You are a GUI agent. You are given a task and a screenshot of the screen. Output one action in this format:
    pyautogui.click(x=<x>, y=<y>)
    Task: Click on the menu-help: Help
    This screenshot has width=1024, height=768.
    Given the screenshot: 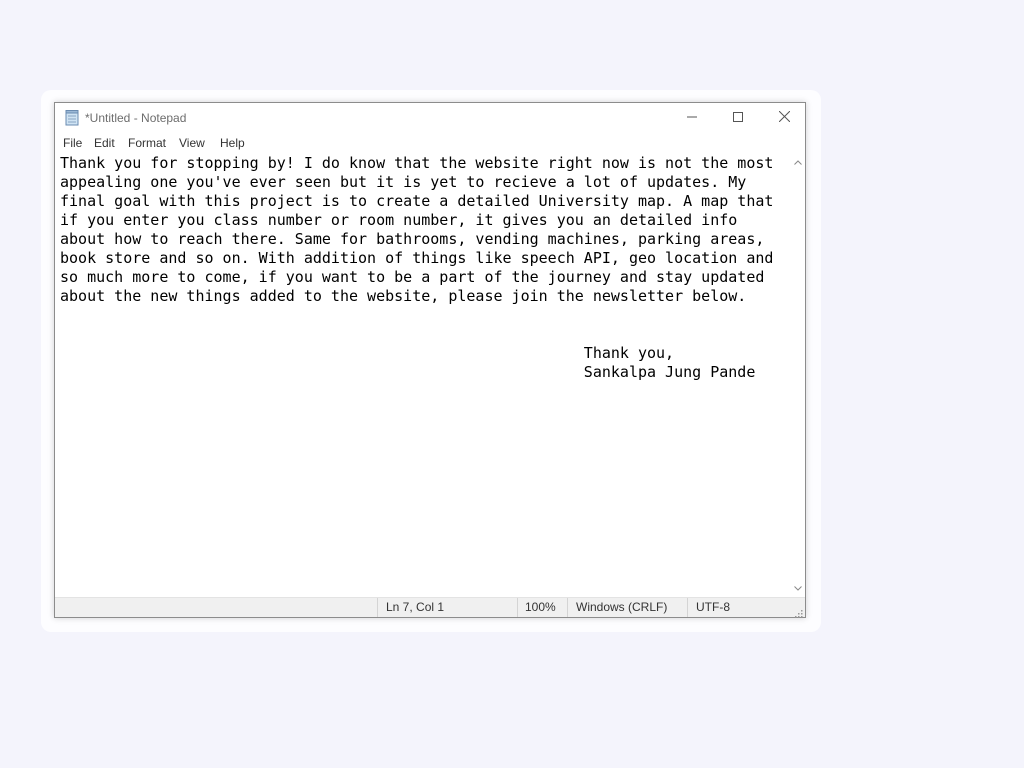 What is the action you would take?
    pyautogui.click(x=232, y=143)
    